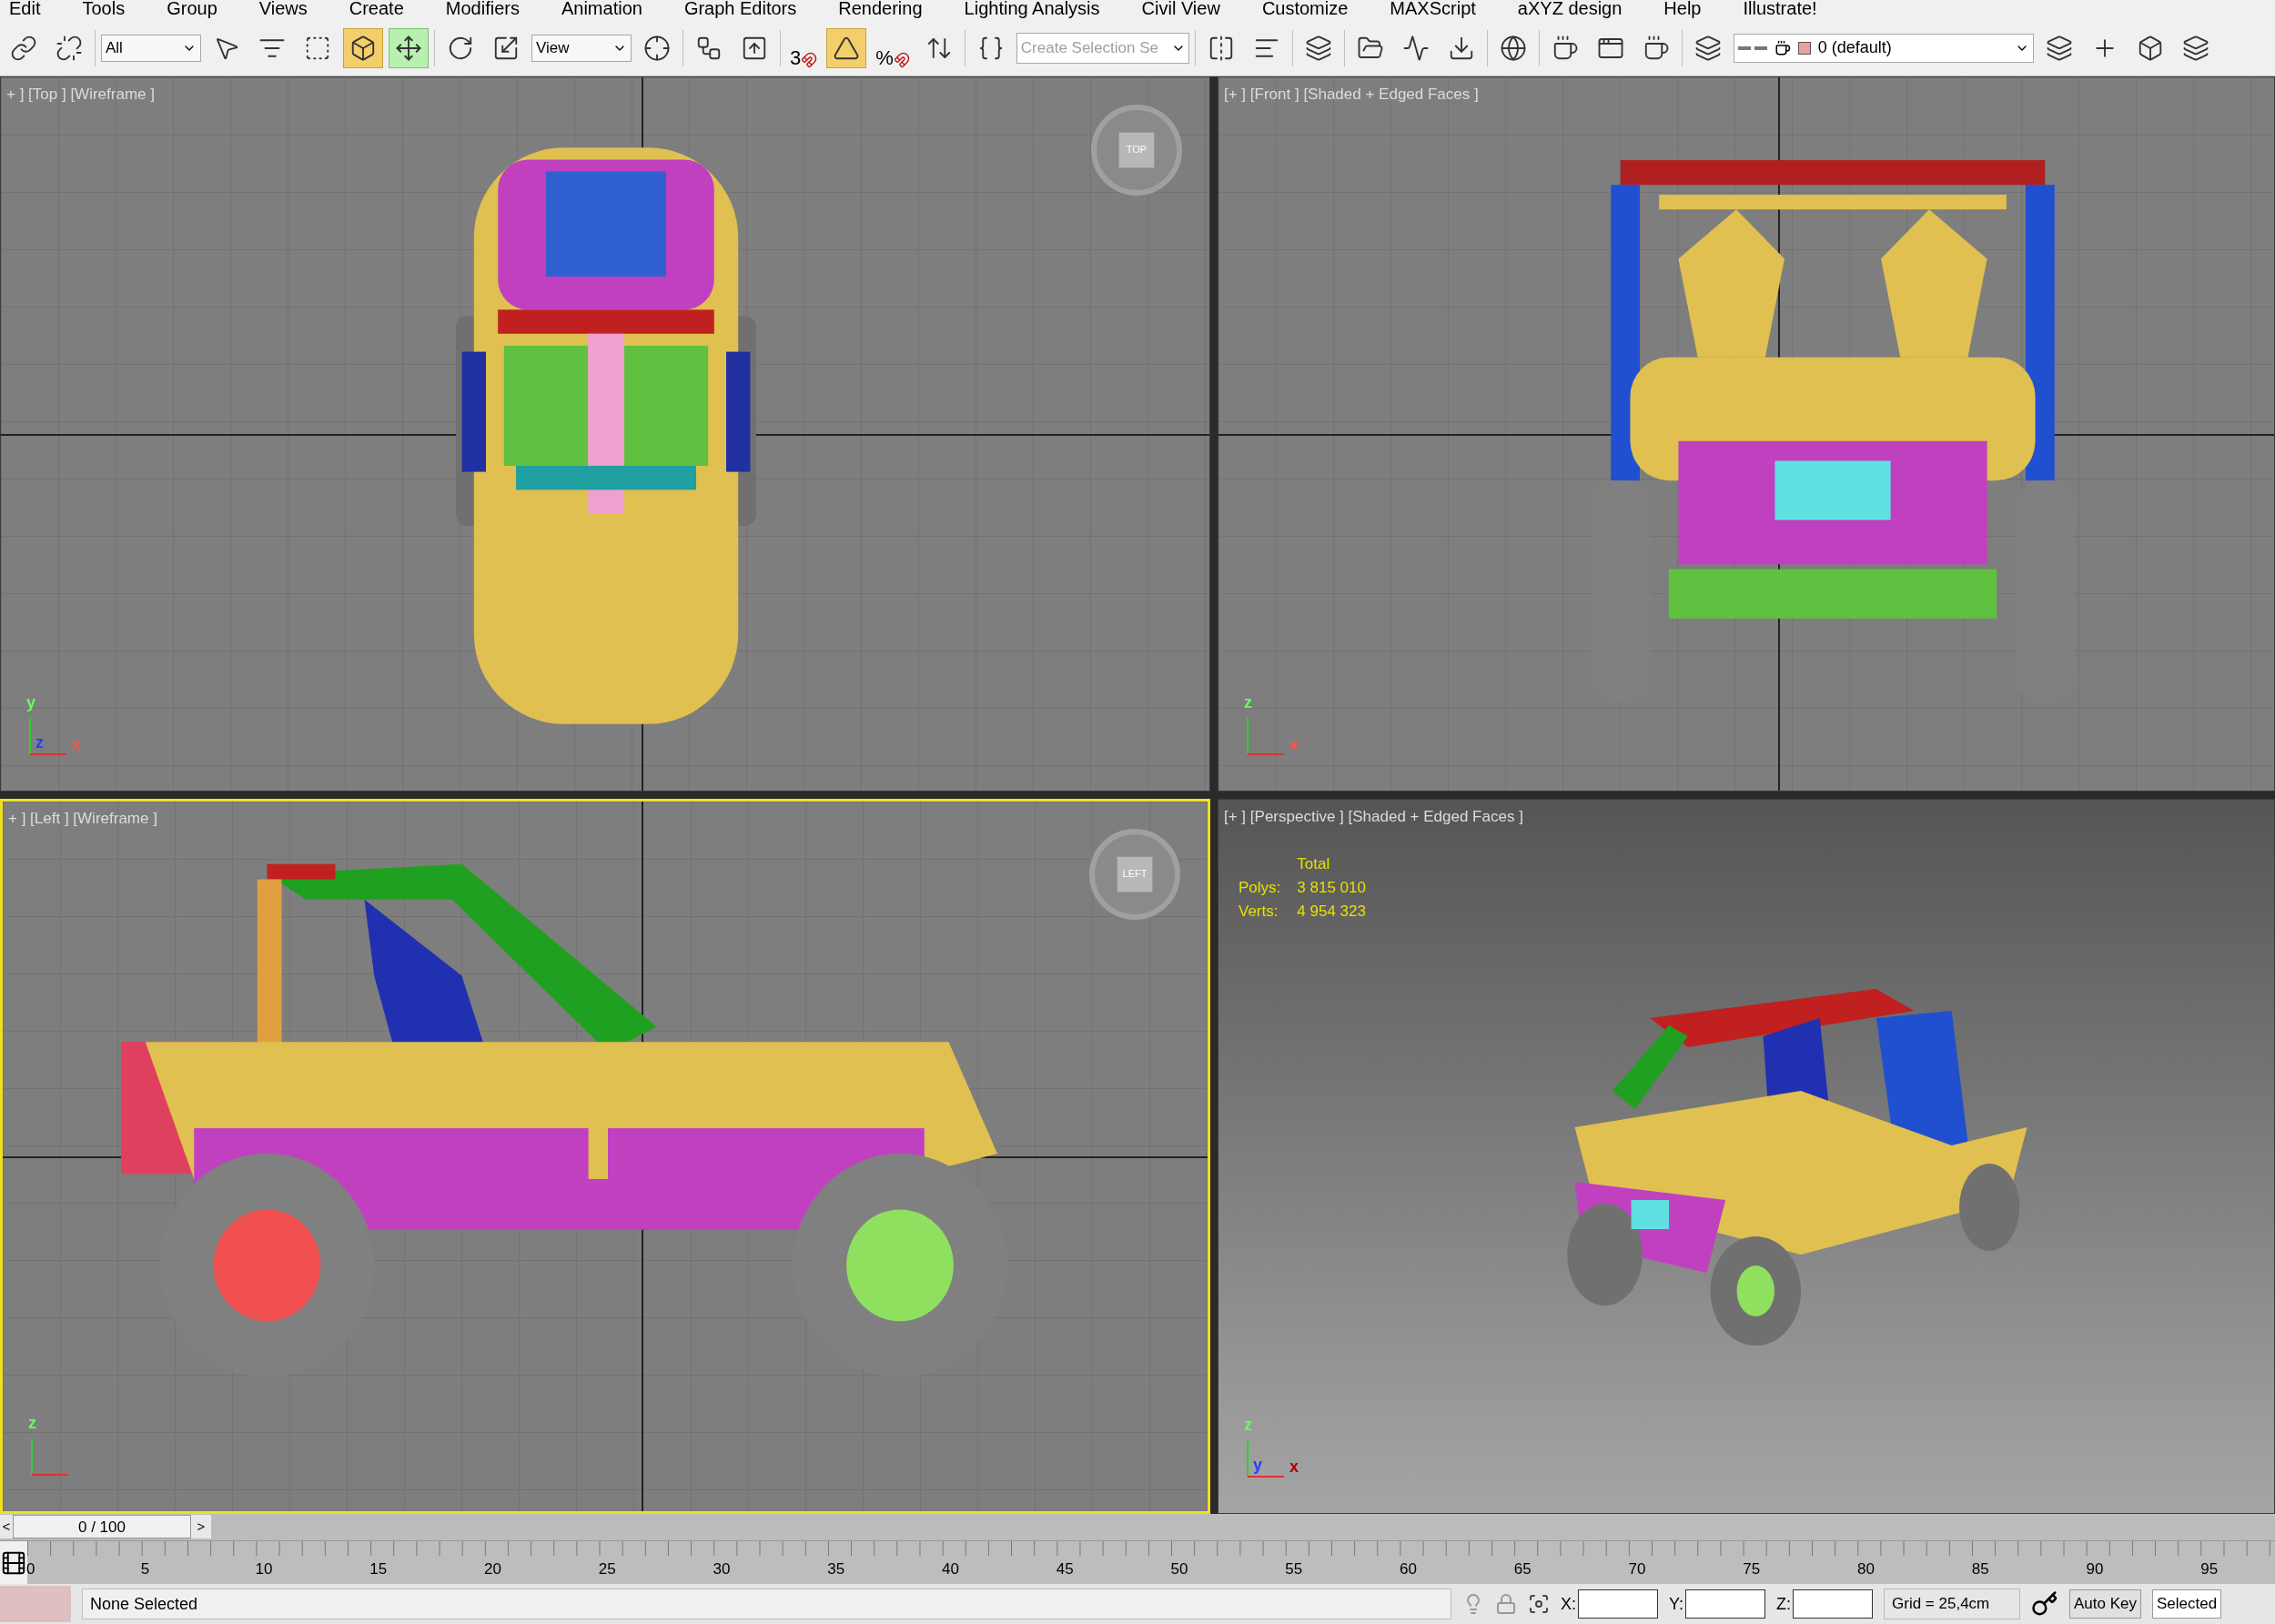  I want to click on move-icon, so click(409, 48).